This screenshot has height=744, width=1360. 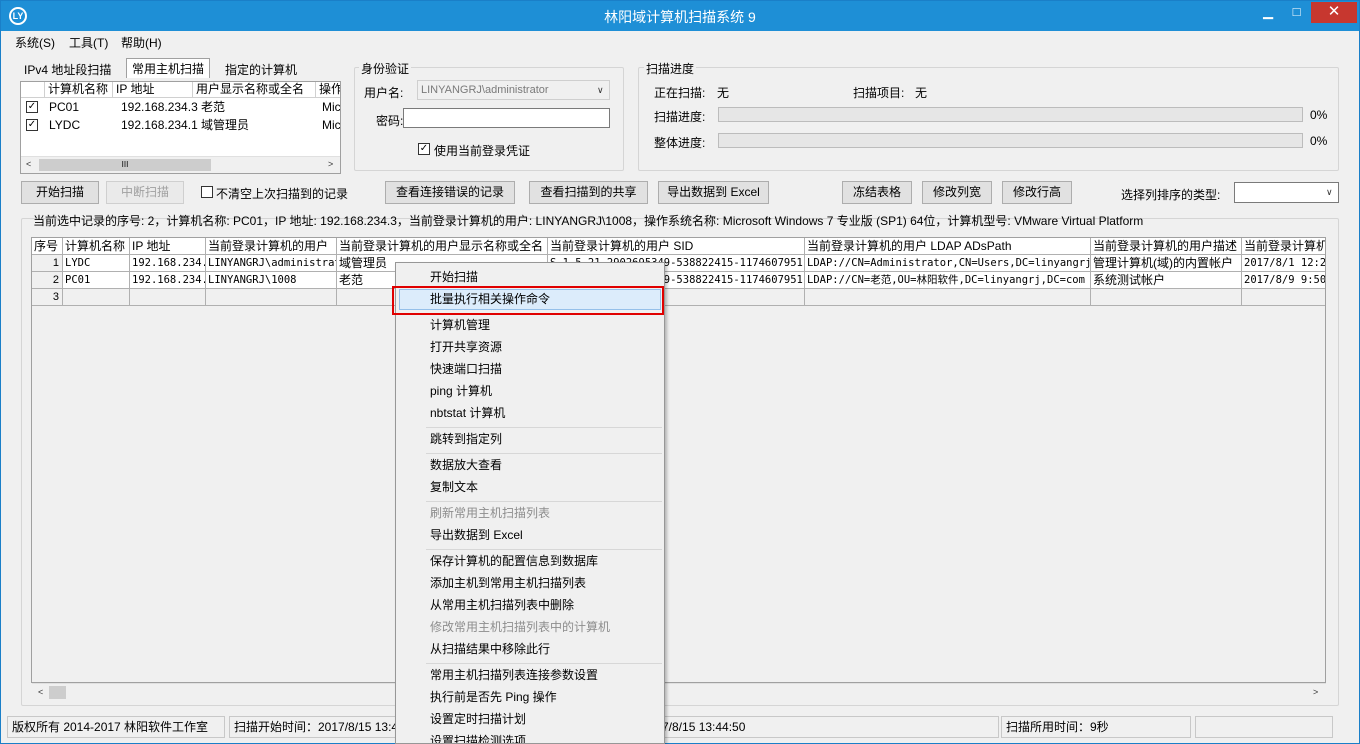 I want to click on scan-progress-percent: 0%, so click(x=1319, y=115).